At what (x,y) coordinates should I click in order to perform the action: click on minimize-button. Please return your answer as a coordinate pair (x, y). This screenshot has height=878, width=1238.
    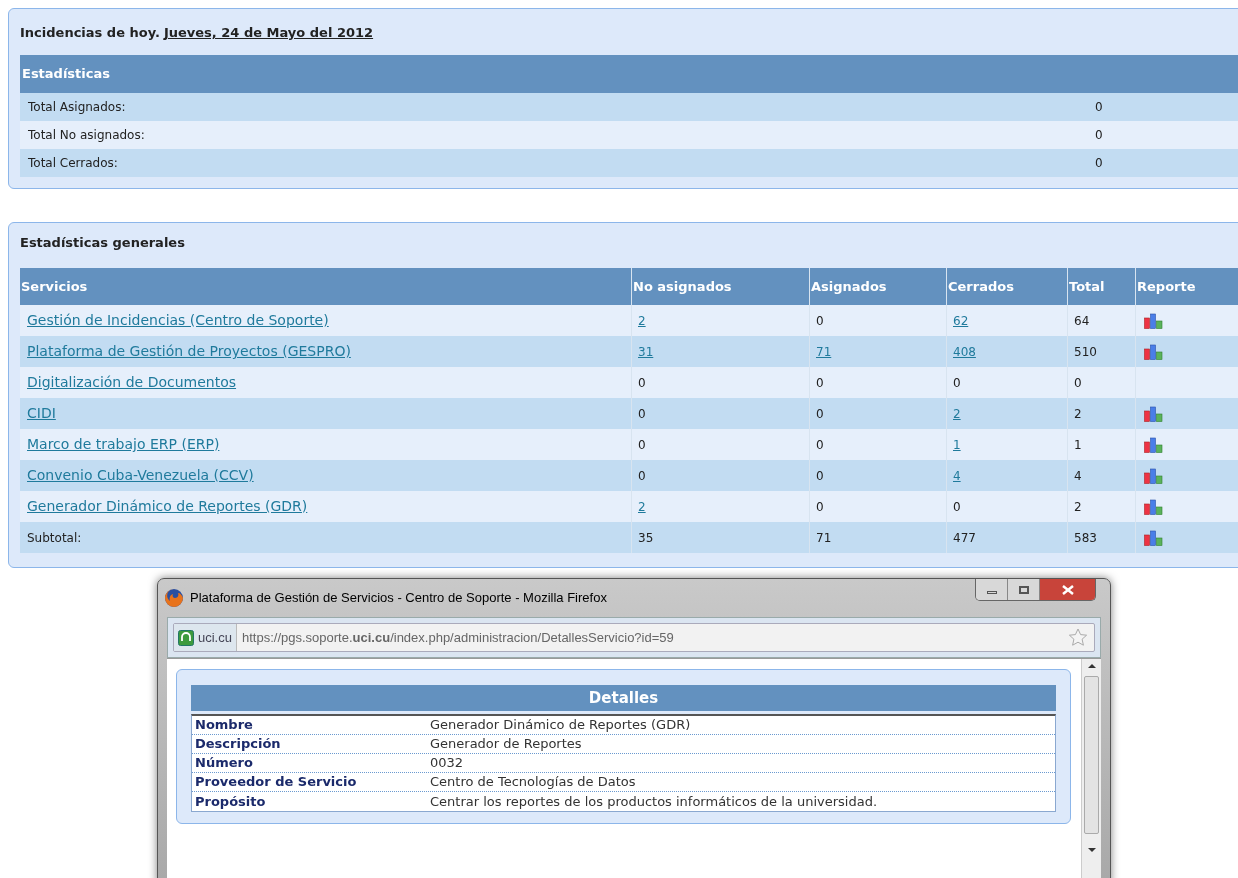
    Looking at the image, I should click on (992, 589).